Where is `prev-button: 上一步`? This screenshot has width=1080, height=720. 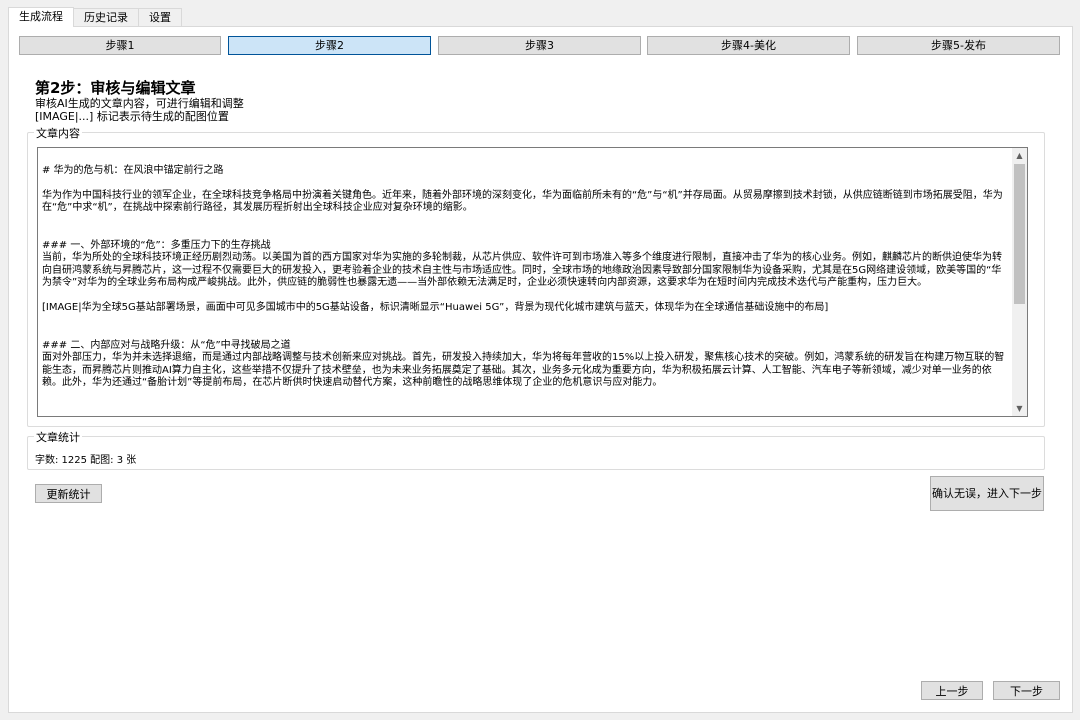 prev-button: 上一步 is located at coordinates (952, 690).